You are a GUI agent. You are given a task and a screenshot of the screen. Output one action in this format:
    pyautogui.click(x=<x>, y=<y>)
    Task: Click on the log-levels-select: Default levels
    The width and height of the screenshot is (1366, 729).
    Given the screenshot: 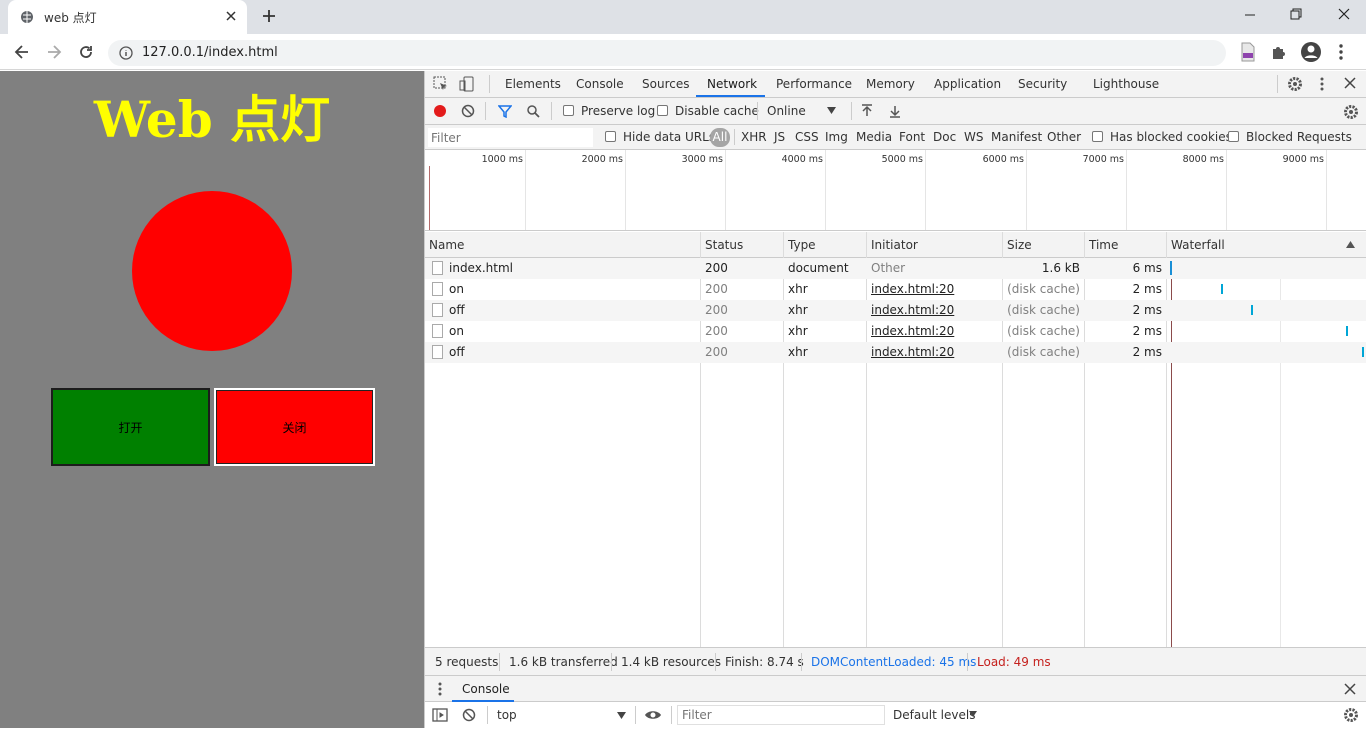 What is the action you would take?
    pyautogui.click(x=934, y=715)
    